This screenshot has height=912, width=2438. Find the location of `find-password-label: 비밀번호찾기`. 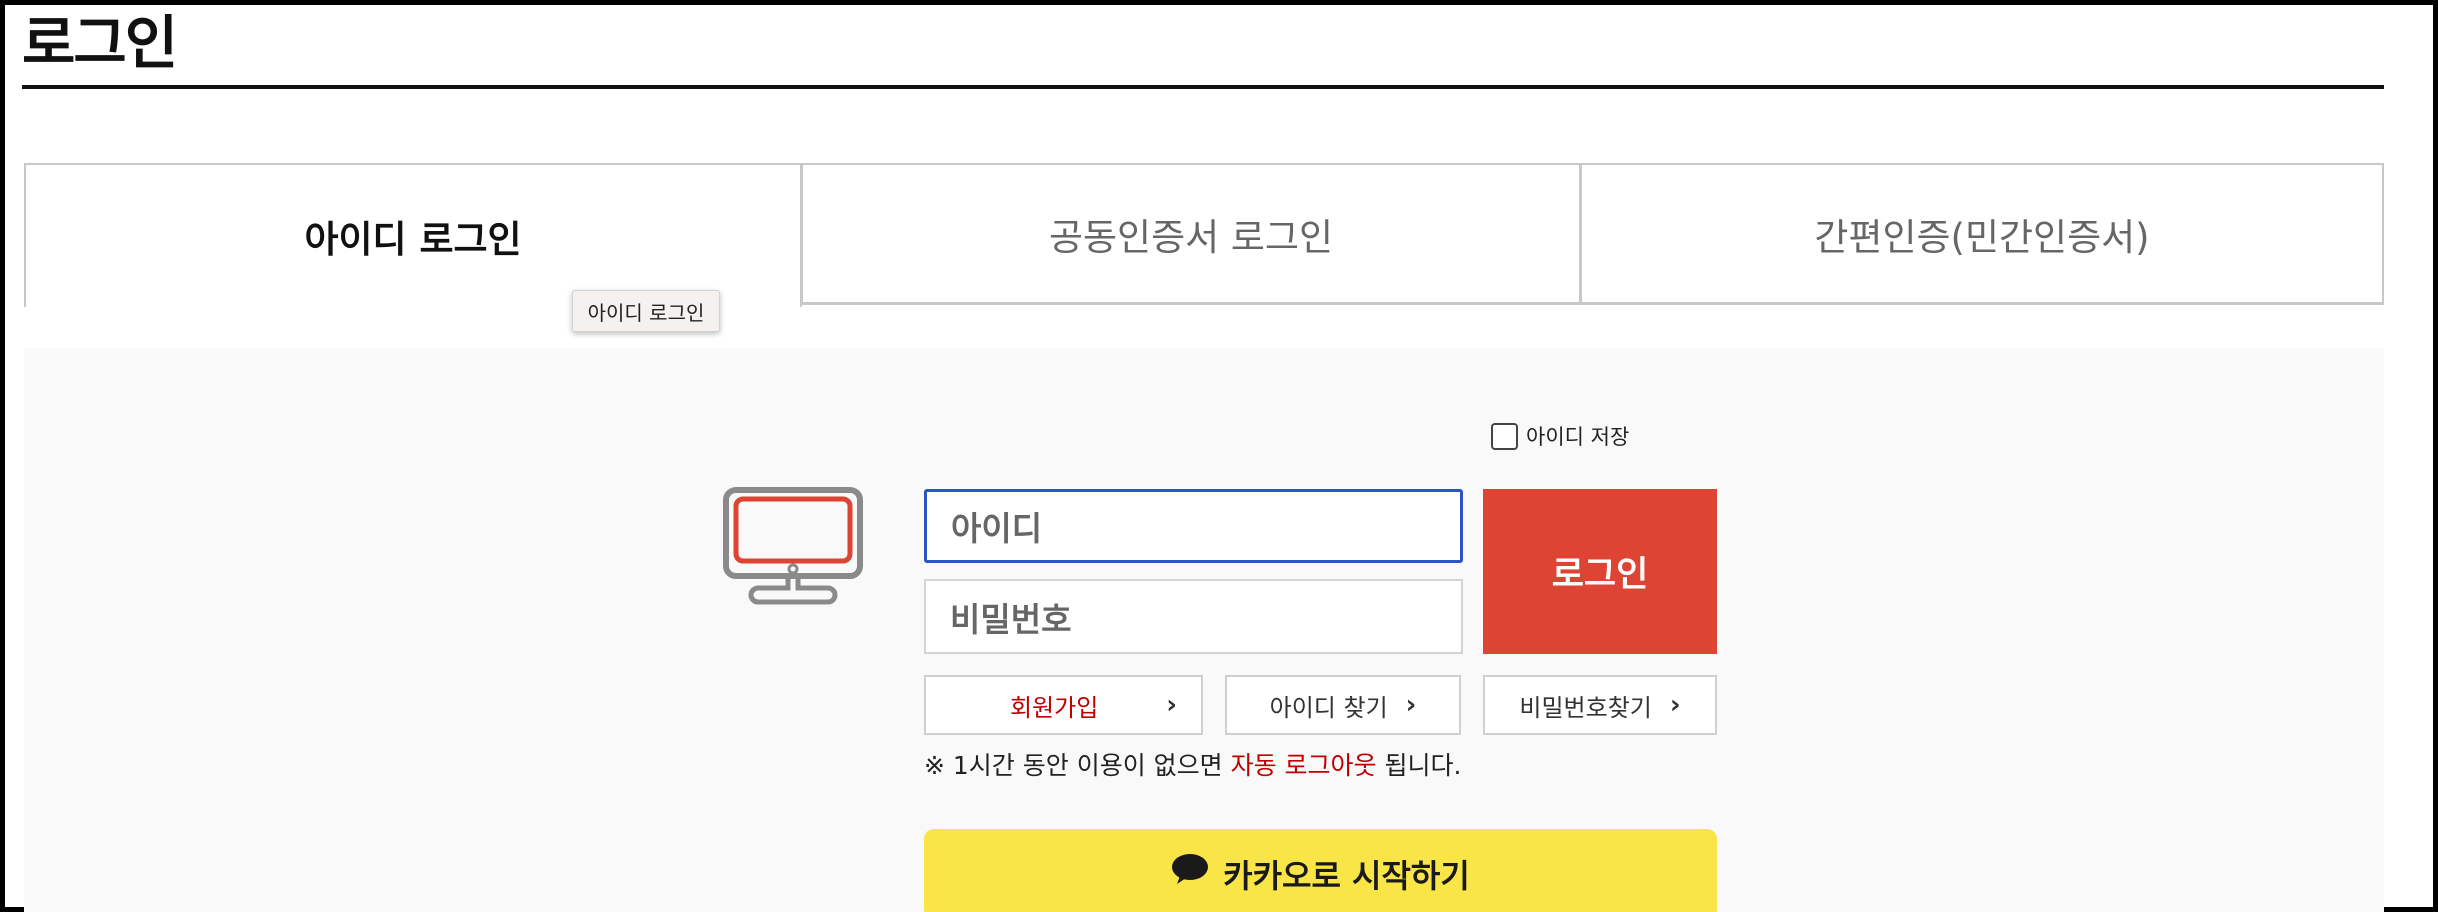

find-password-label: 비밀번호찾기 is located at coordinates (1585, 707).